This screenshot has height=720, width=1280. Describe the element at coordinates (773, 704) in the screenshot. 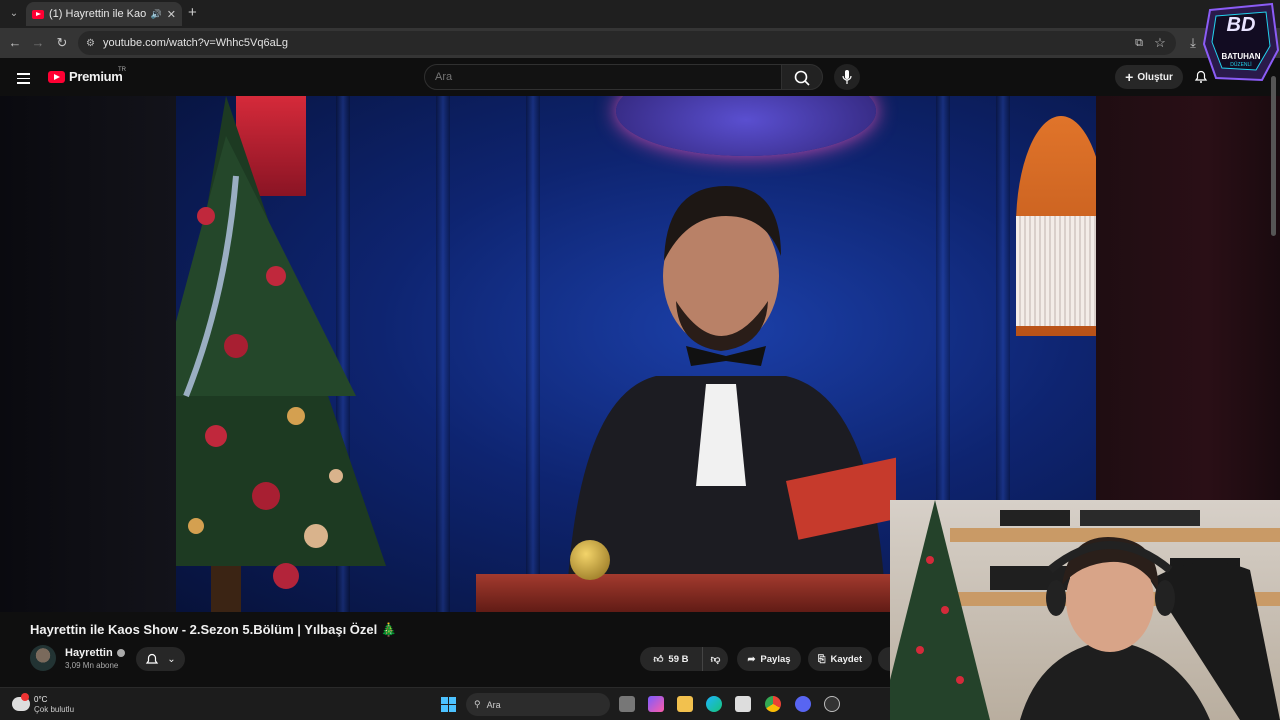

I see `chrome-icon` at that location.